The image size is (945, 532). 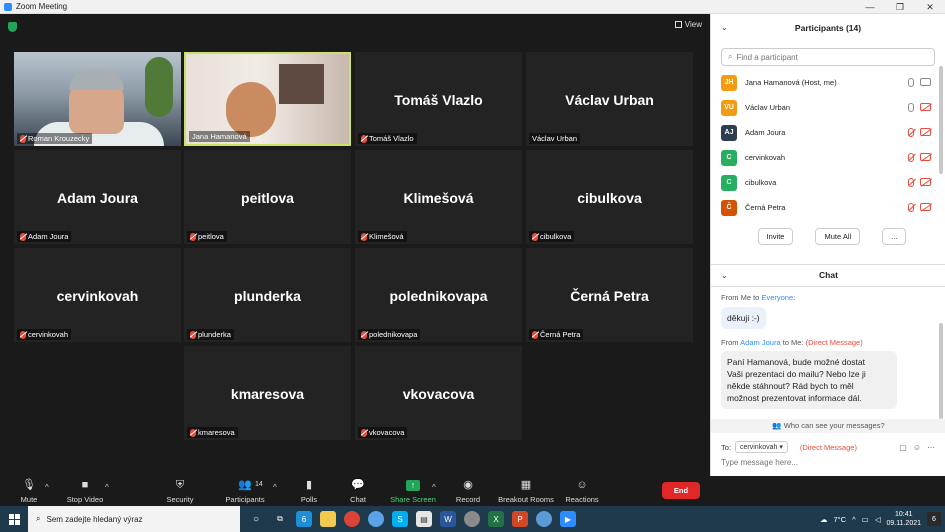 I want to click on tile-display-name: cibulkova, so click(x=609, y=198).